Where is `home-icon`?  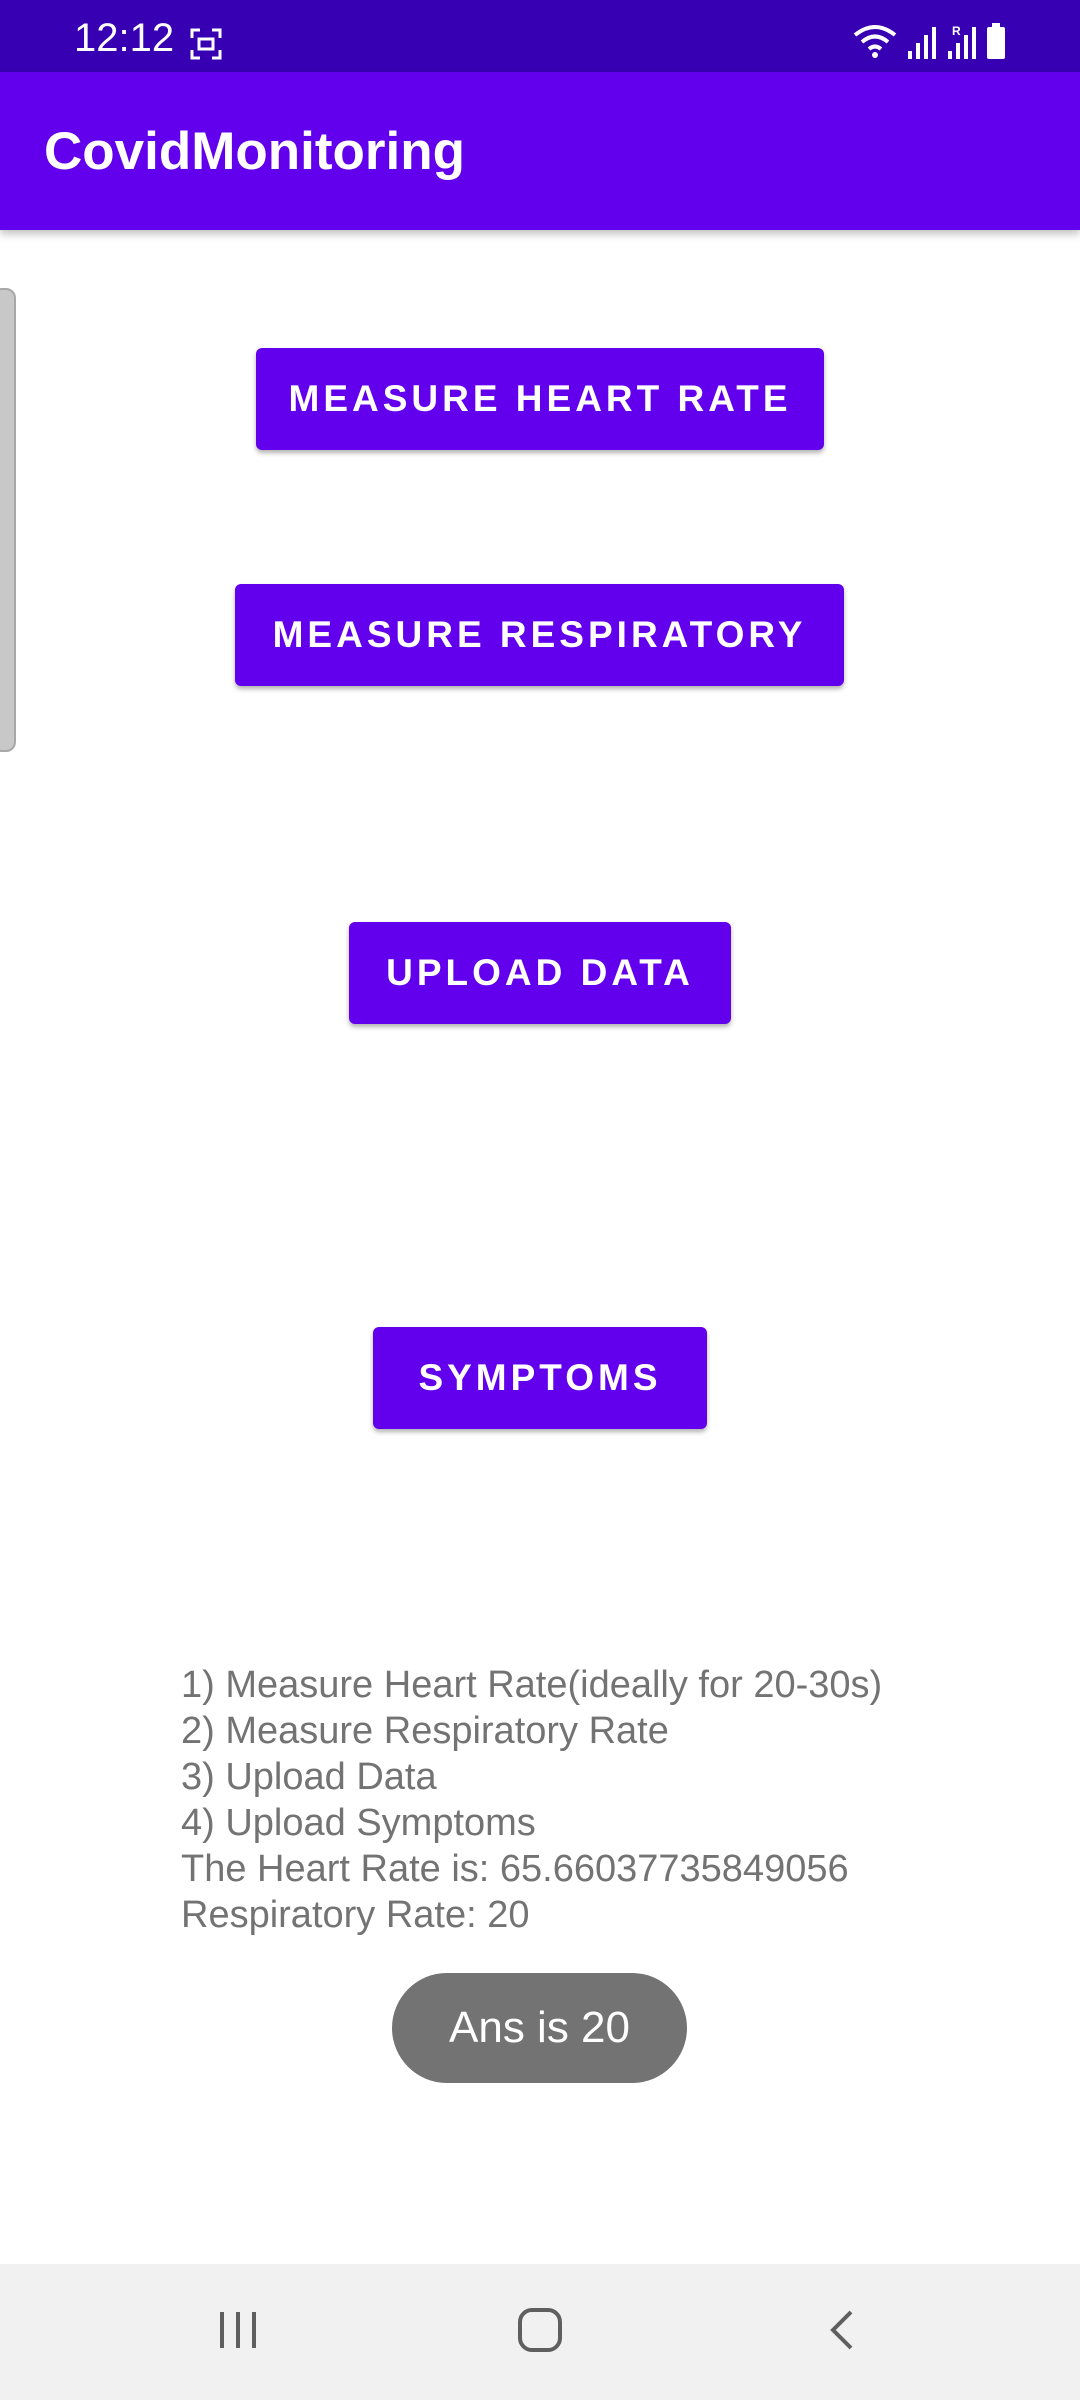 home-icon is located at coordinates (540, 2332).